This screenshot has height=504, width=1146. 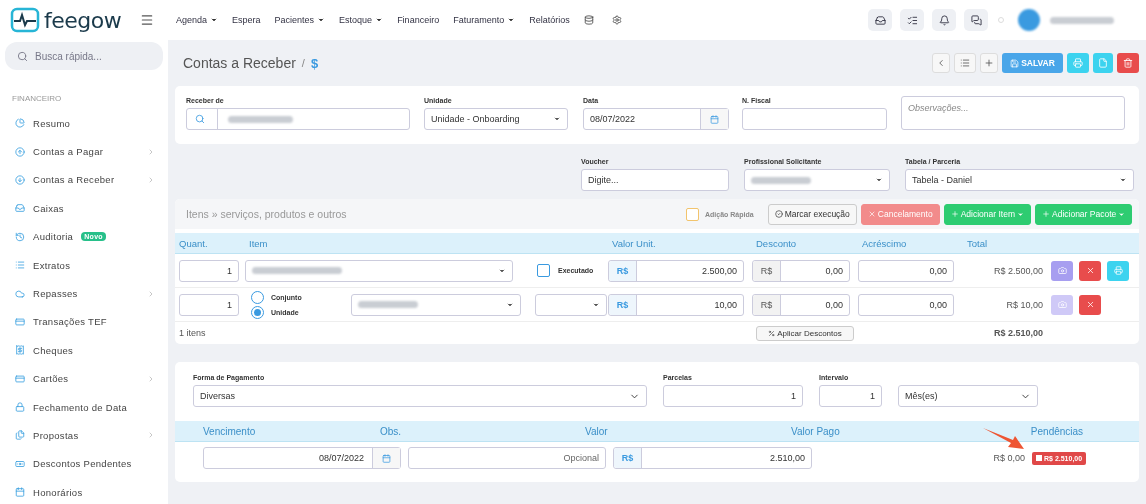 I want to click on sidebar-item: Descontos Pendentes, so click(x=84, y=464).